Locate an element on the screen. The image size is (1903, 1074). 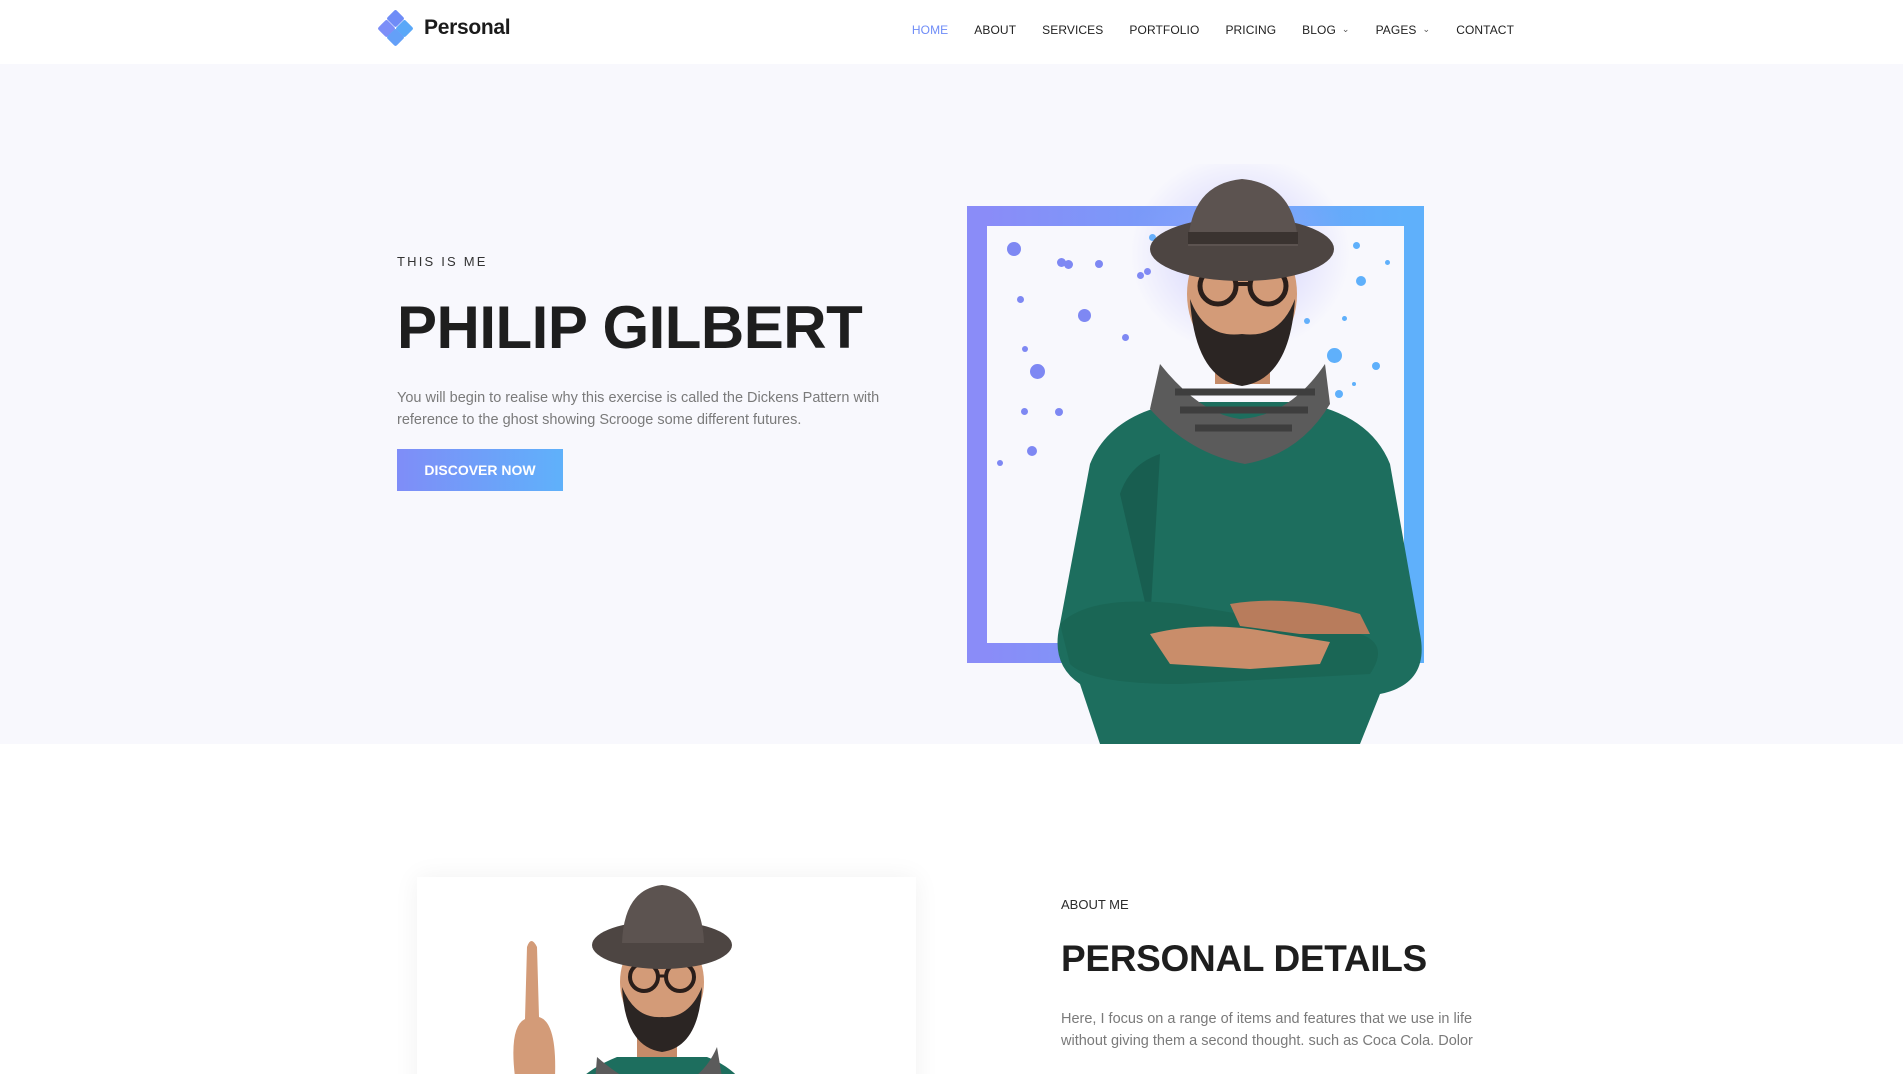
nav-pricing-label: PRICING is located at coordinates (1251, 30).